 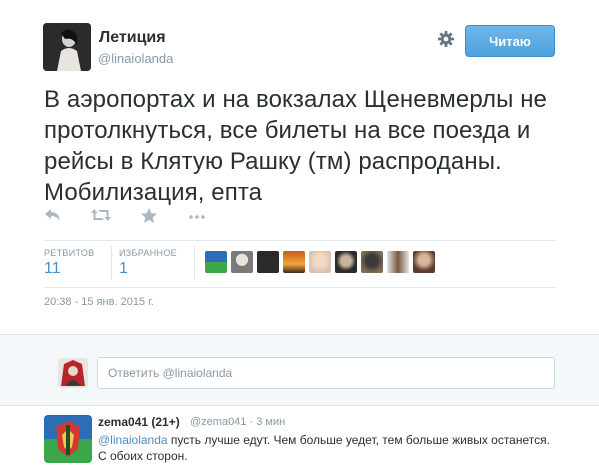 What do you see at coordinates (510, 41) in the screenshot?
I see `follow-button: Читаю` at bounding box center [510, 41].